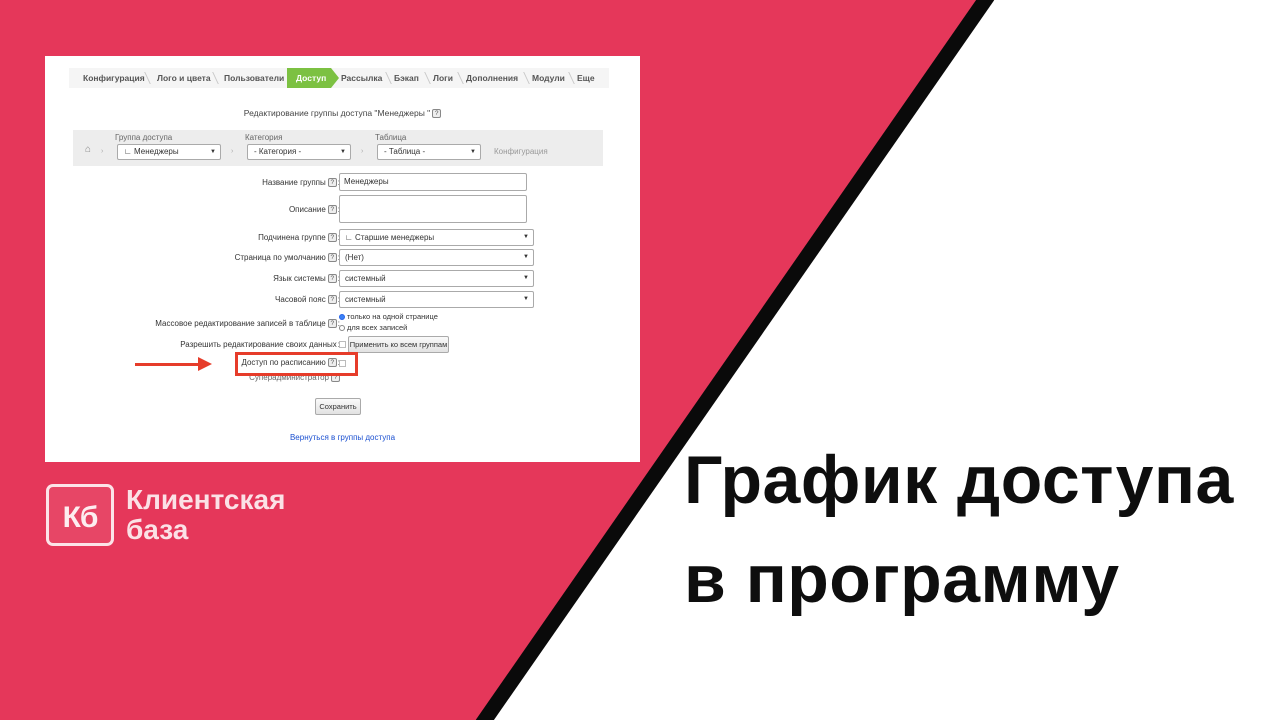 The height and width of the screenshot is (720, 1280). What do you see at coordinates (342, 344) in the screenshot?
I see `allow-edit-checkbox` at bounding box center [342, 344].